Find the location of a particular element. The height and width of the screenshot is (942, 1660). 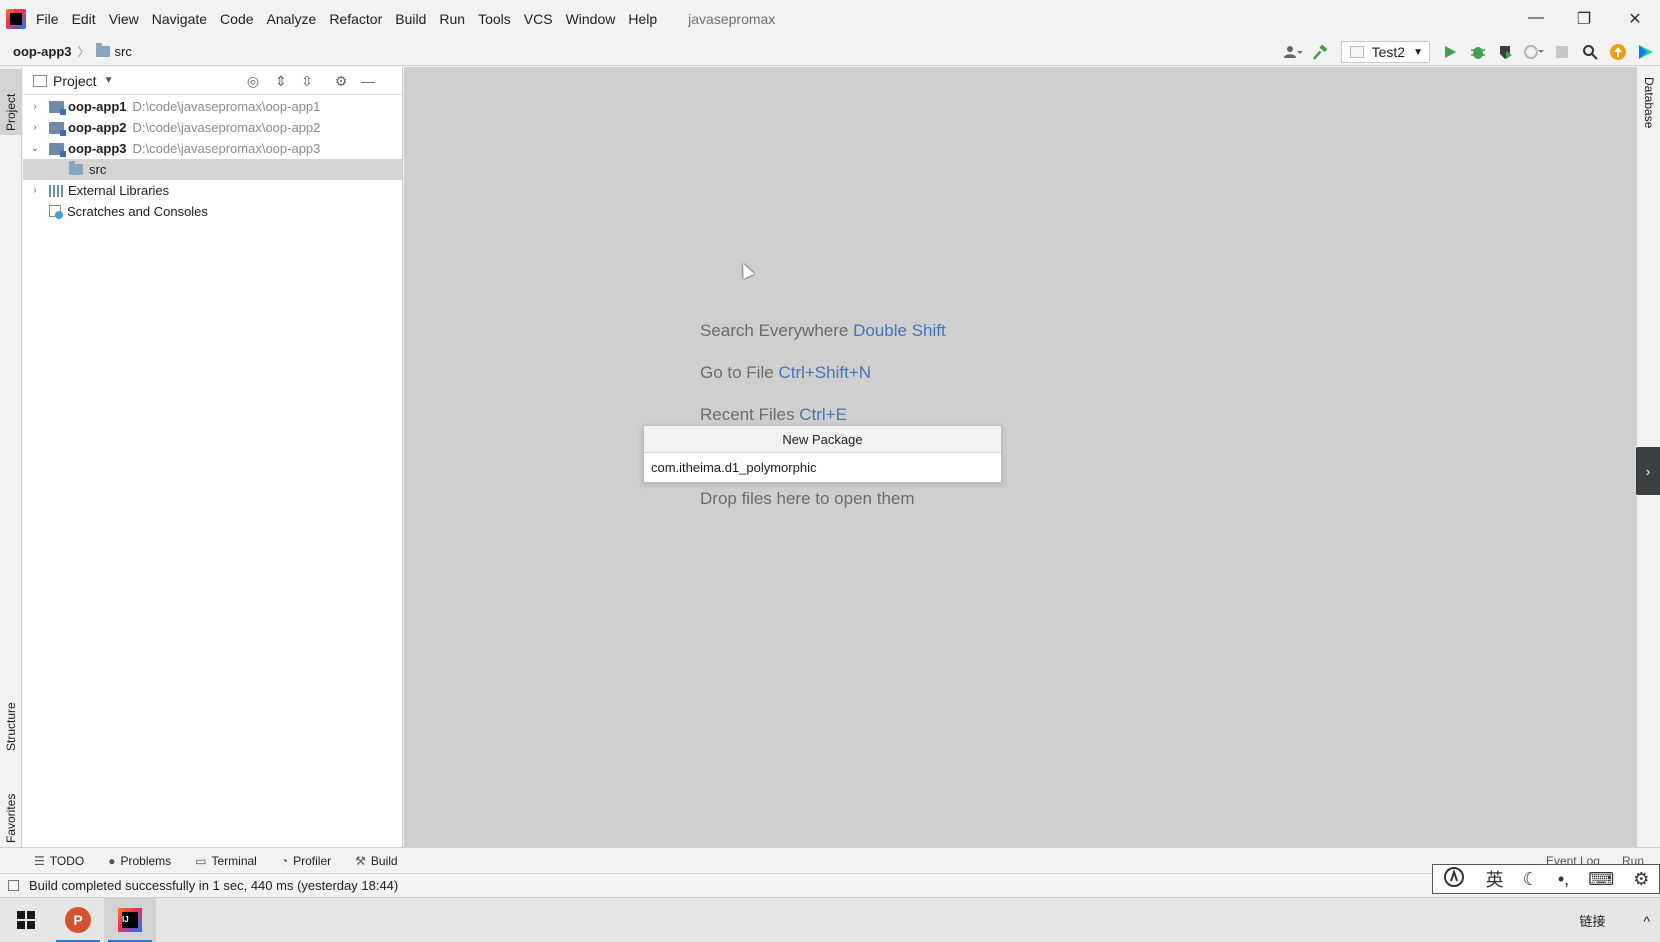

tree-row-external-libraries: › External Libraries is located at coordinates (212, 190).